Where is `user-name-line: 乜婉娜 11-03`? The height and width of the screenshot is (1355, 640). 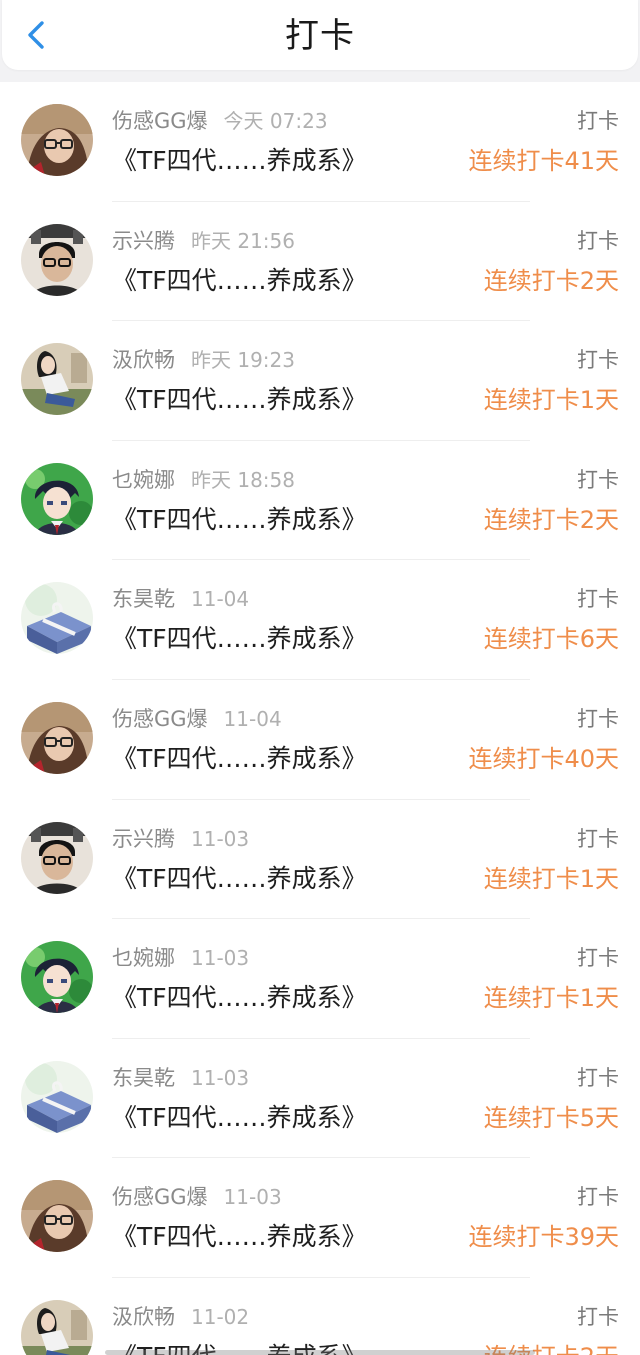 user-name-line: 乜婉娜 11-03 is located at coordinates (180, 958).